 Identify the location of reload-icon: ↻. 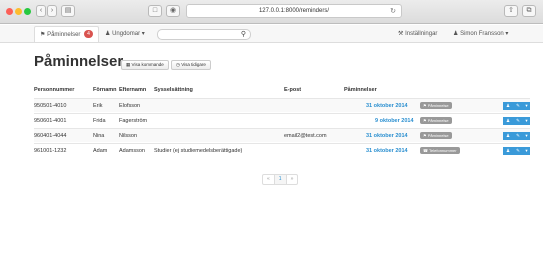
(393, 11).